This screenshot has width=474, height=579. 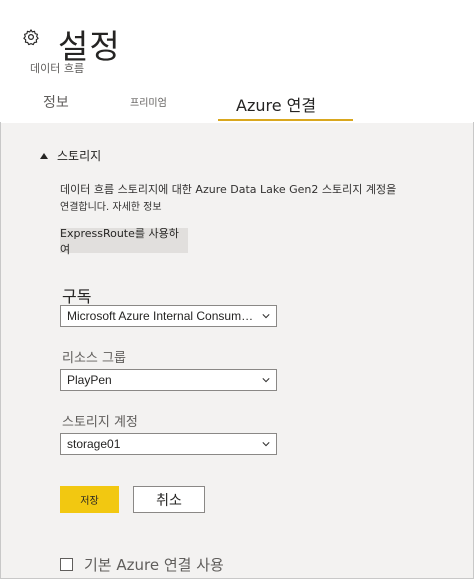 I want to click on resource-group-label: 리소스 그룹, so click(x=94, y=358).